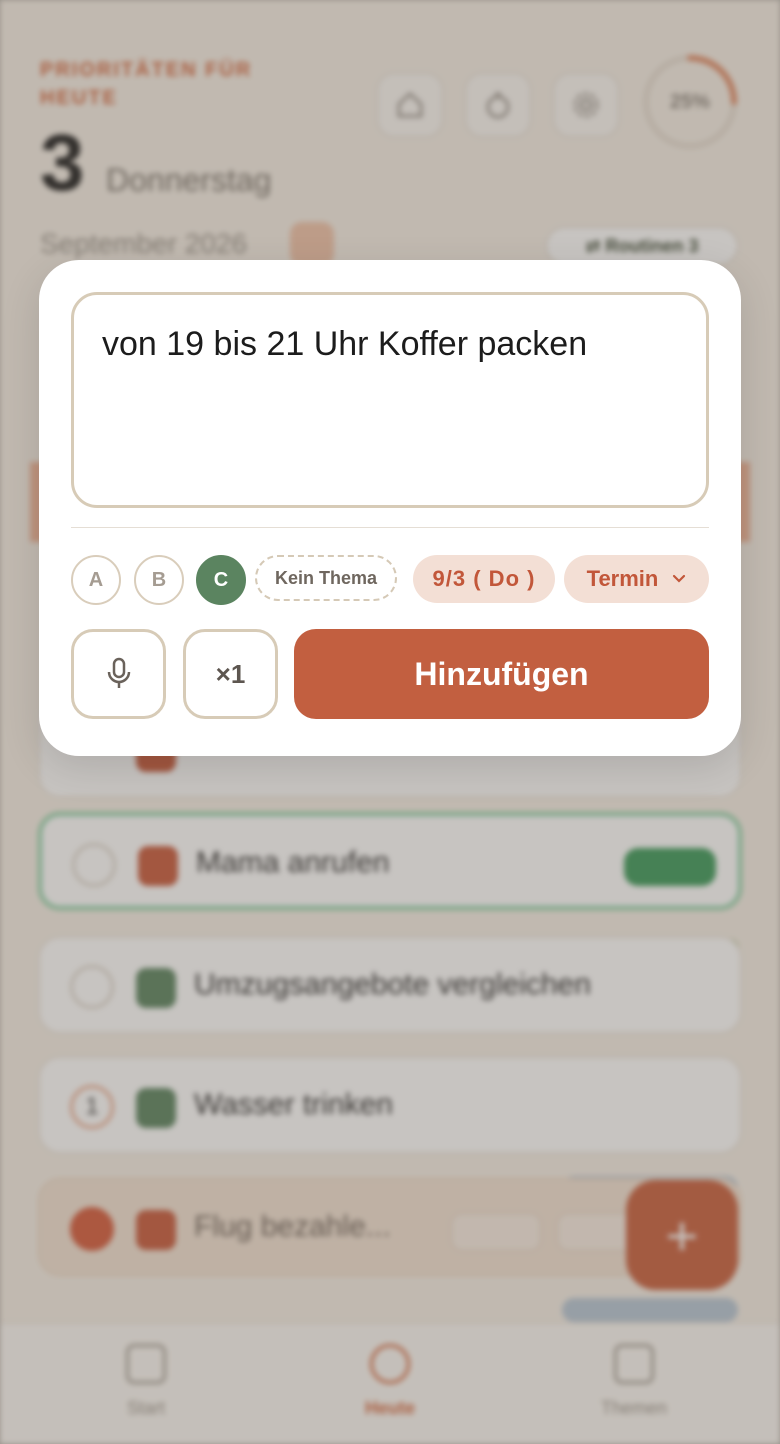 The image size is (780, 1444). What do you see at coordinates (390, 400) in the screenshot?
I see `task-text-input` at bounding box center [390, 400].